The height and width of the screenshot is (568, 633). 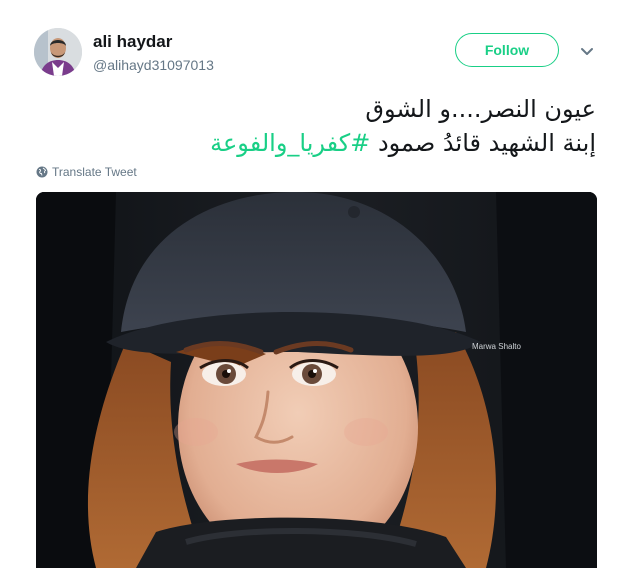 I want to click on tweet-text-line: إبنة الشهيد قائدُ صمود #كفريا_والفوعة, so click(x=316, y=143).